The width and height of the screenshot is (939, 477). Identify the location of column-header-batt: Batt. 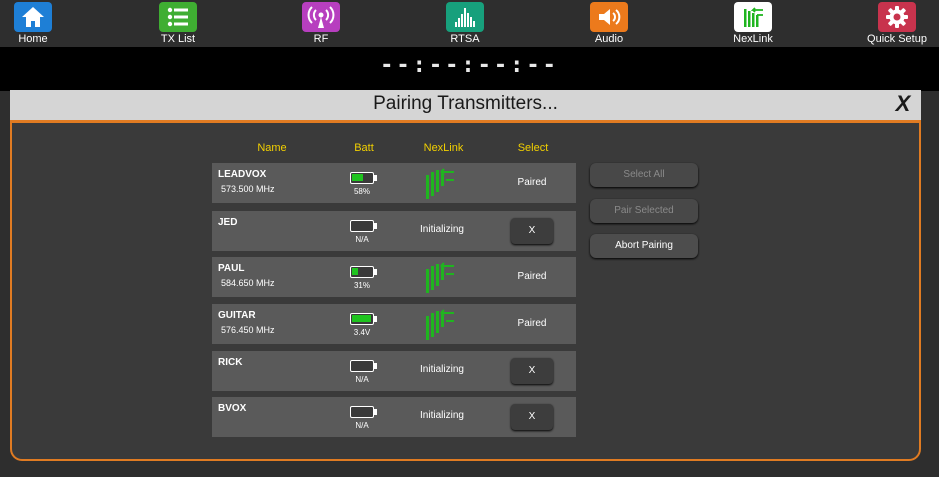
(364, 148).